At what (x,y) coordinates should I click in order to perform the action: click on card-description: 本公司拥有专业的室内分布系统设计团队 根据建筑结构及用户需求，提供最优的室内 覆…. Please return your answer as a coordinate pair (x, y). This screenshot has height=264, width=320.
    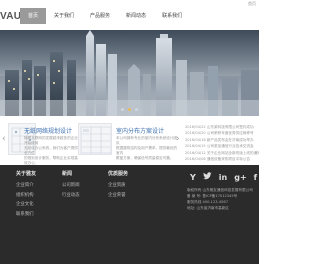
    Looking at the image, I should click on (147, 148).